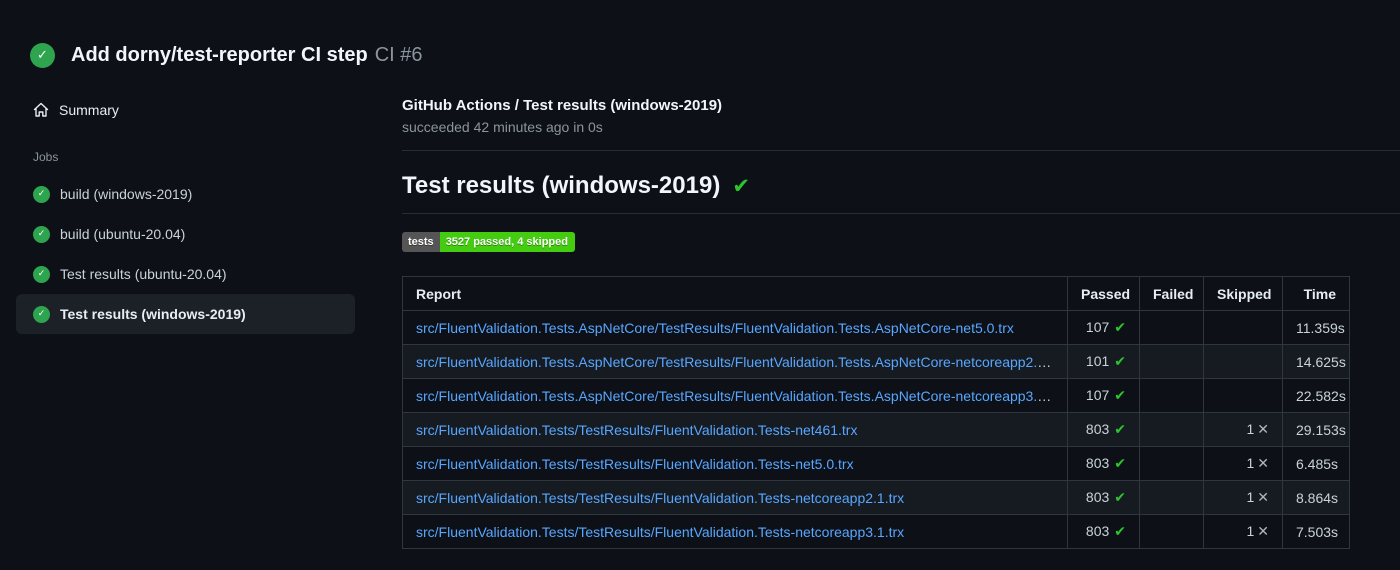 This screenshot has width=1400, height=570. What do you see at coordinates (421, 242) in the screenshot?
I see `tests-badge-label: tests` at bounding box center [421, 242].